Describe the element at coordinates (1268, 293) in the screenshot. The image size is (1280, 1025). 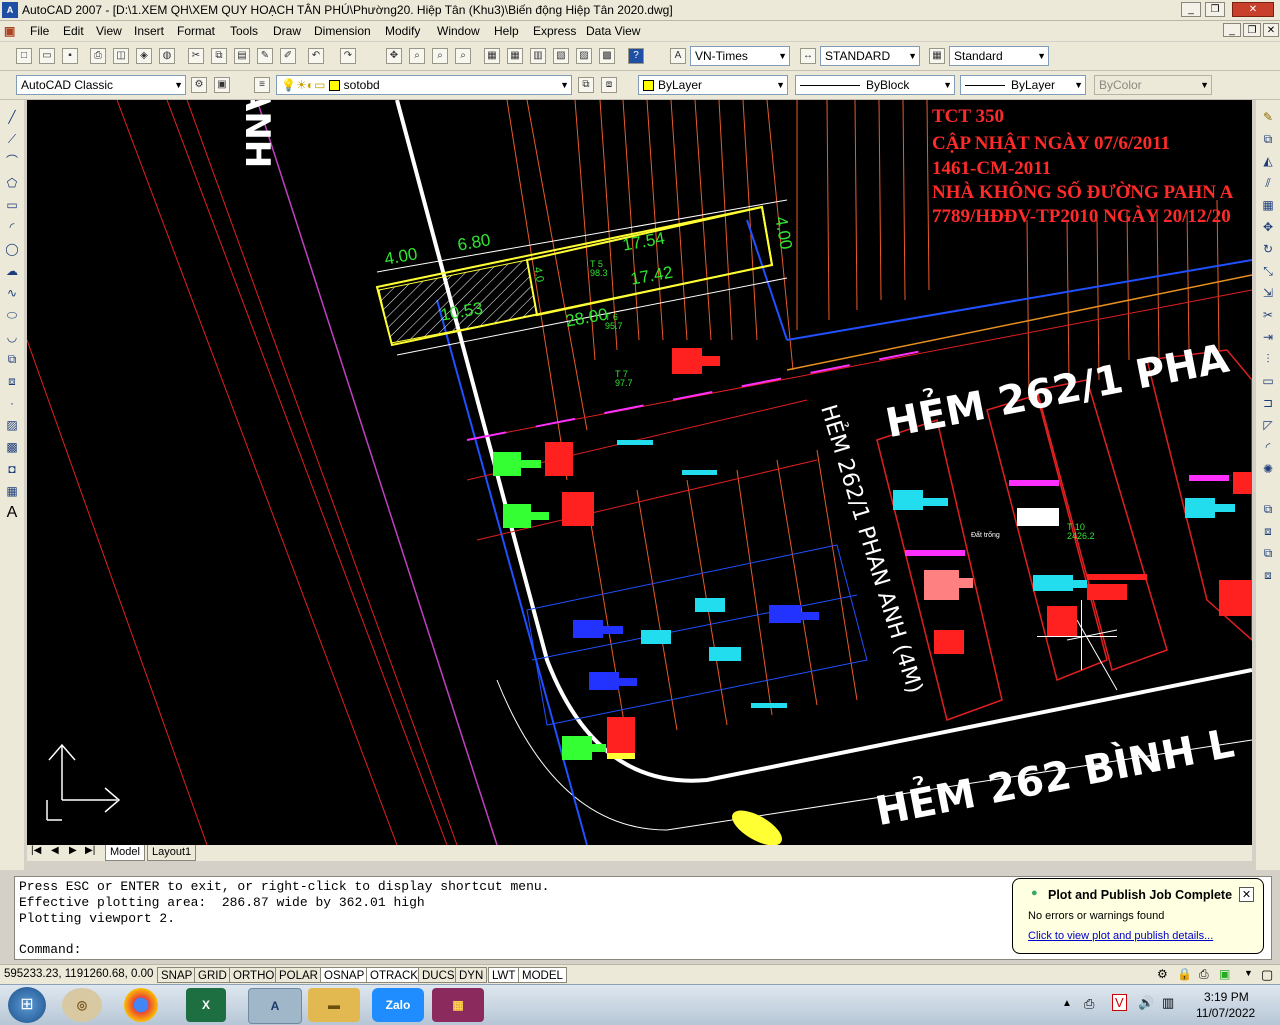
I see `stretch-icon: ⇲` at that location.